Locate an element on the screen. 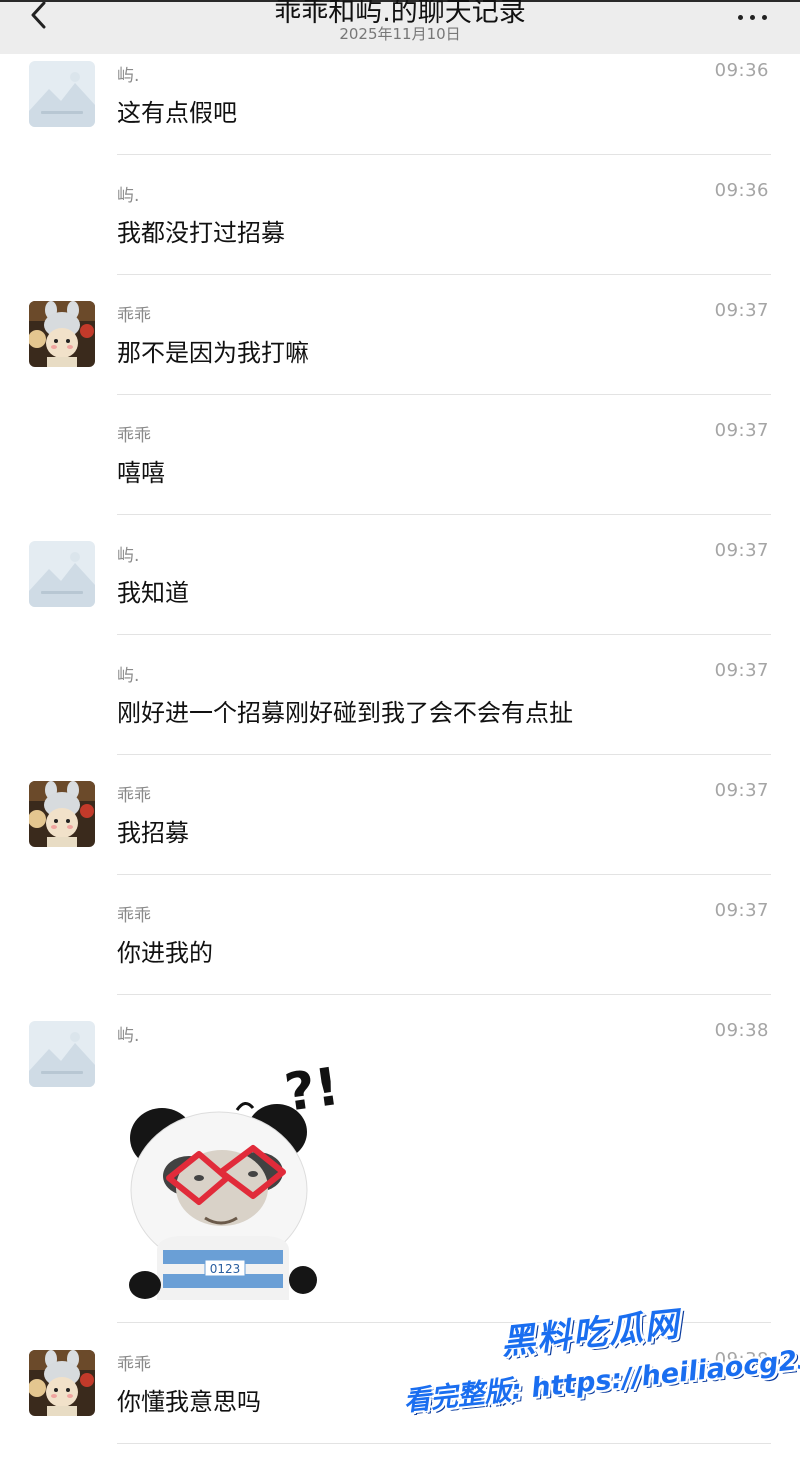 This screenshot has width=800, height=1471. message-text: 我知道 is located at coordinates (153, 593).